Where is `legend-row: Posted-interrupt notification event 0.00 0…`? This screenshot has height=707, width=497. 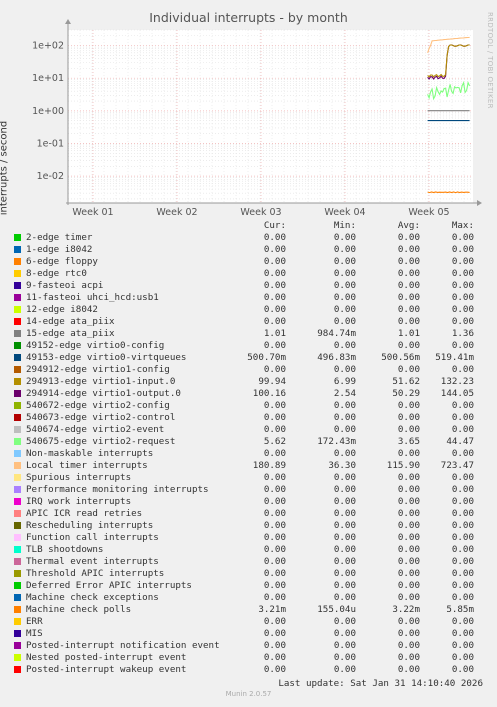
legend-row: Posted-interrupt notification event 0.00 0… is located at coordinates (248, 646).